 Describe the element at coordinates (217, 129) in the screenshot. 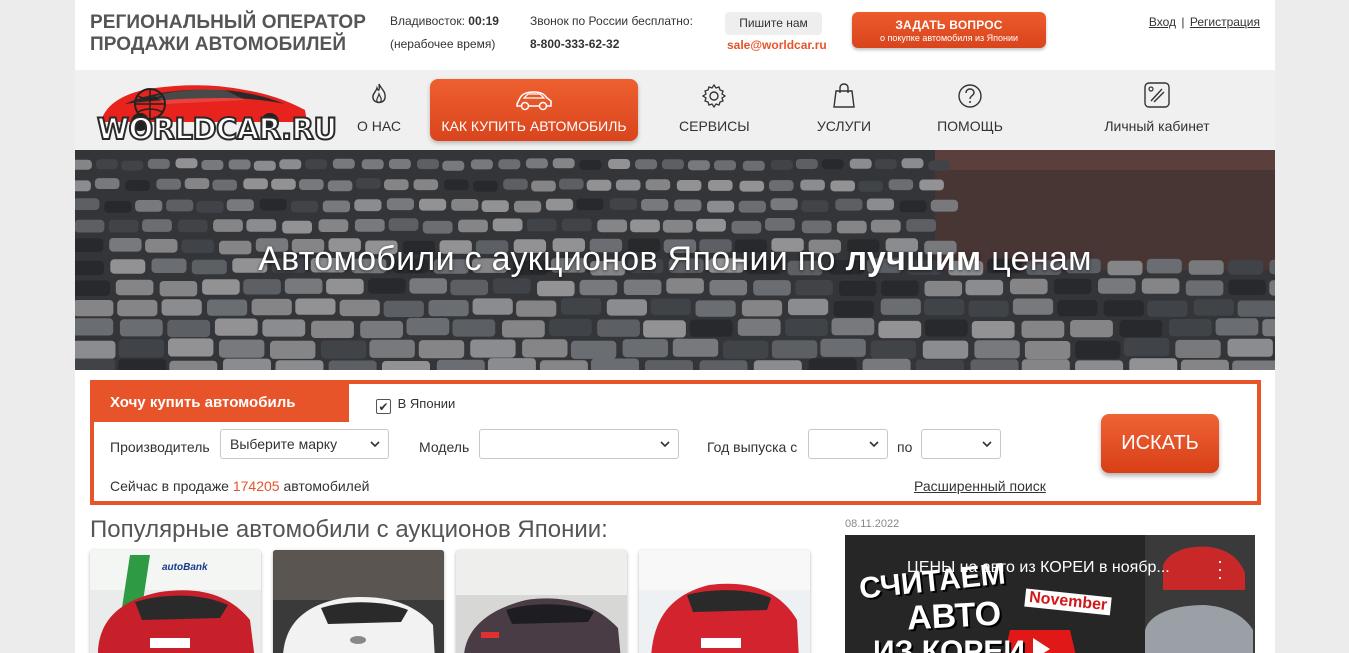

I see `logo-text: WORLDCAR.RU` at that location.